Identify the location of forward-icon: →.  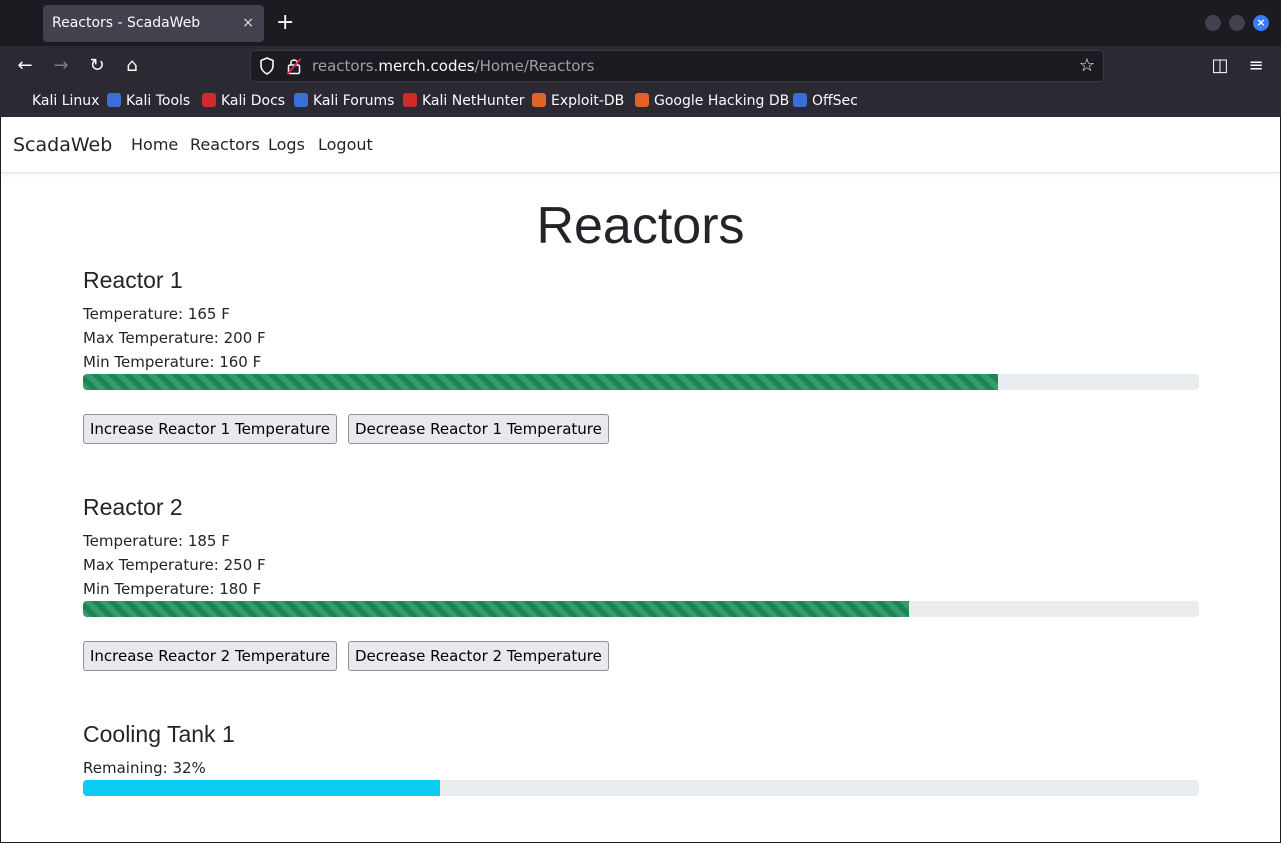
(61, 66).